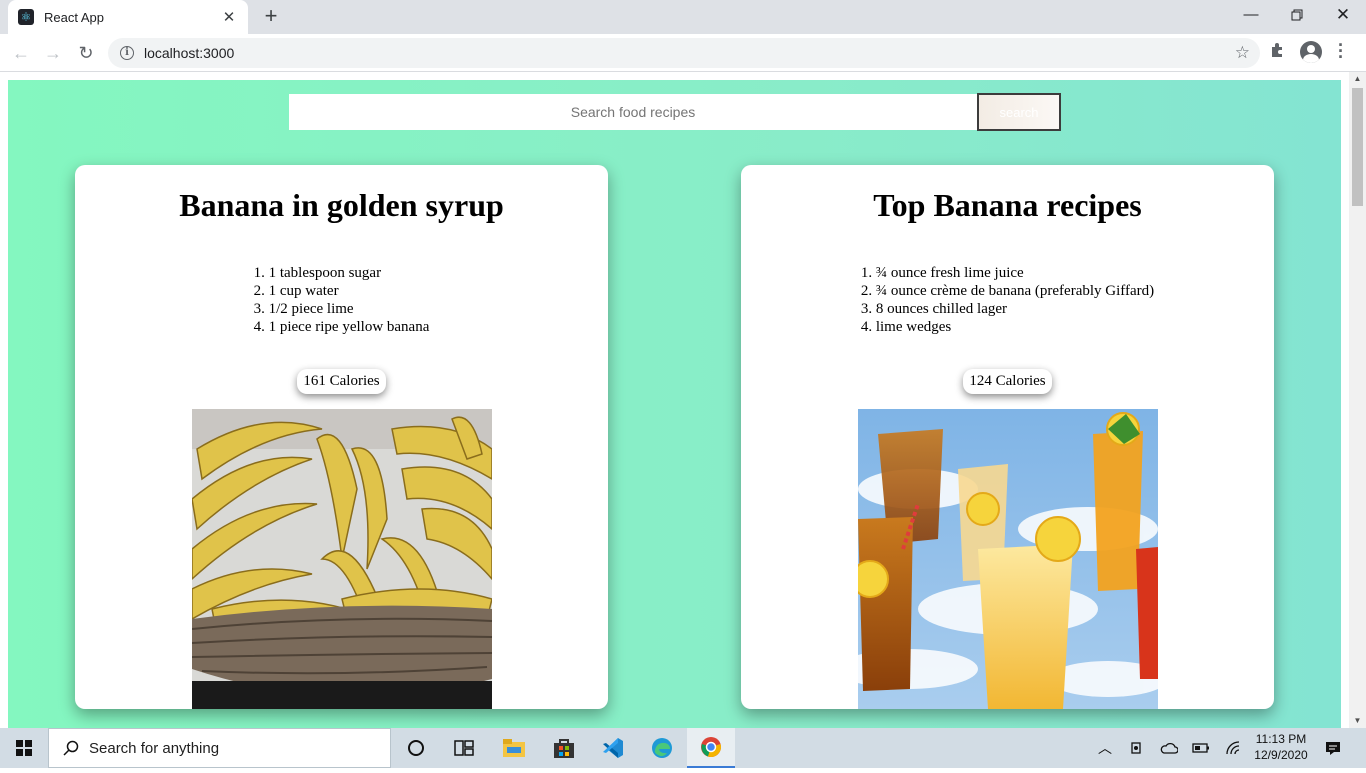 The height and width of the screenshot is (773, 1366). I want to click on address-bar: i localhost:3000 ☆, so click(684, 53).